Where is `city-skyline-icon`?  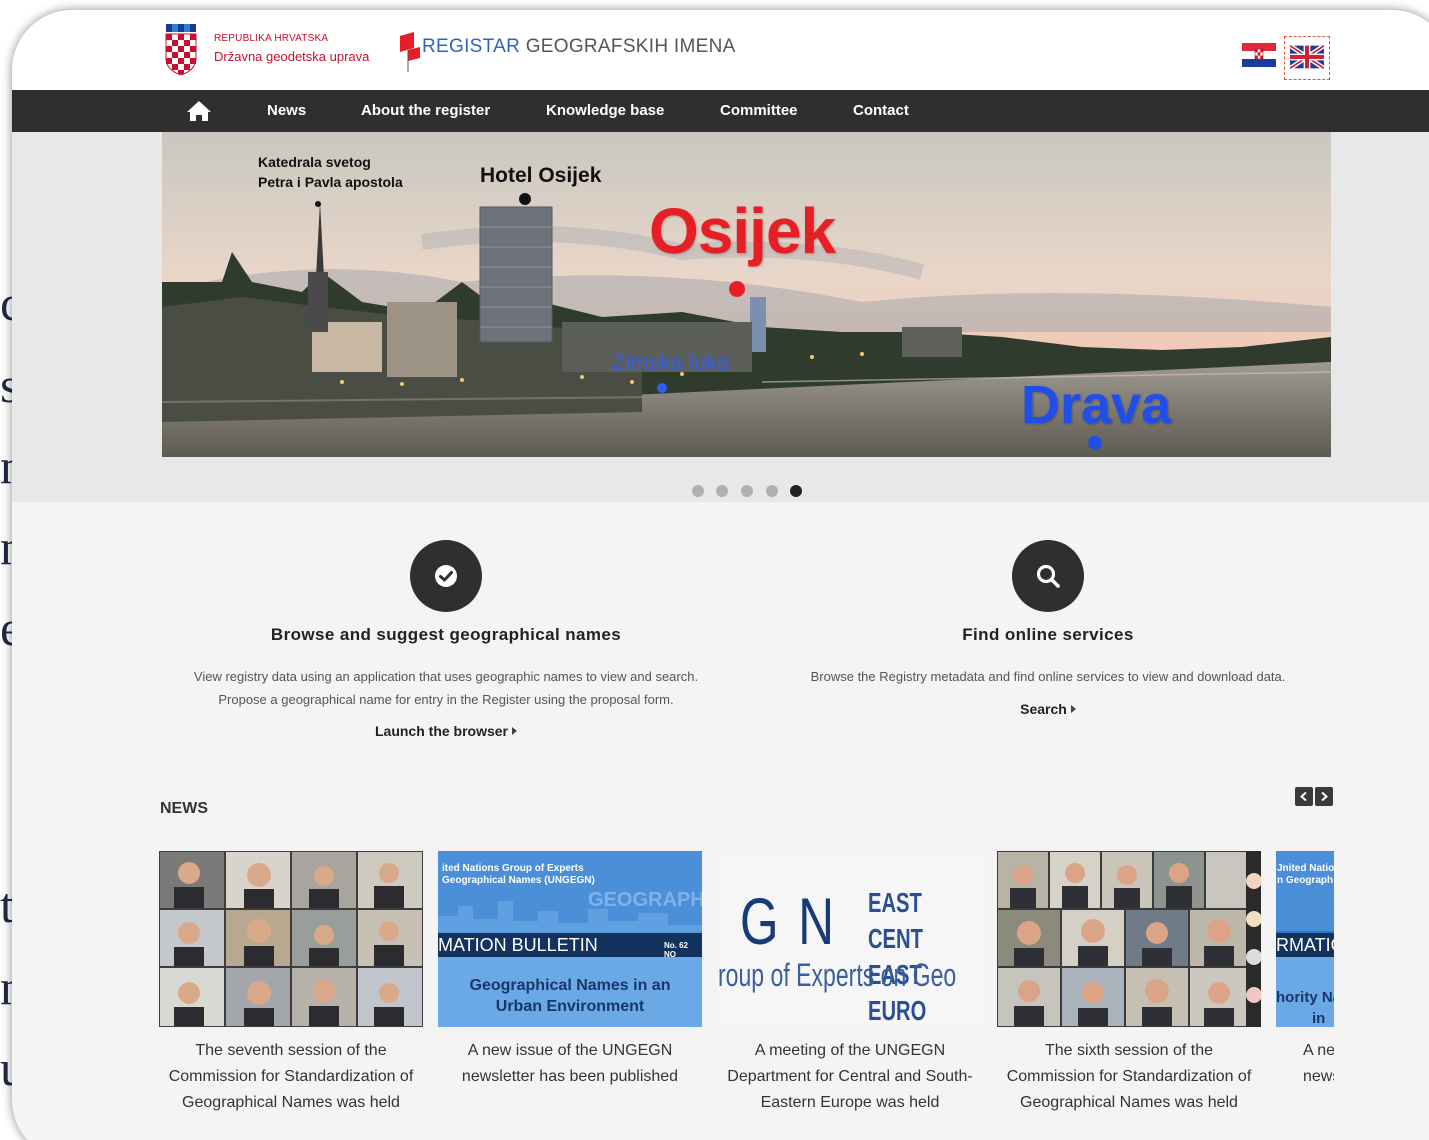
city-skyline-icon is located at coordinates (570, 918).